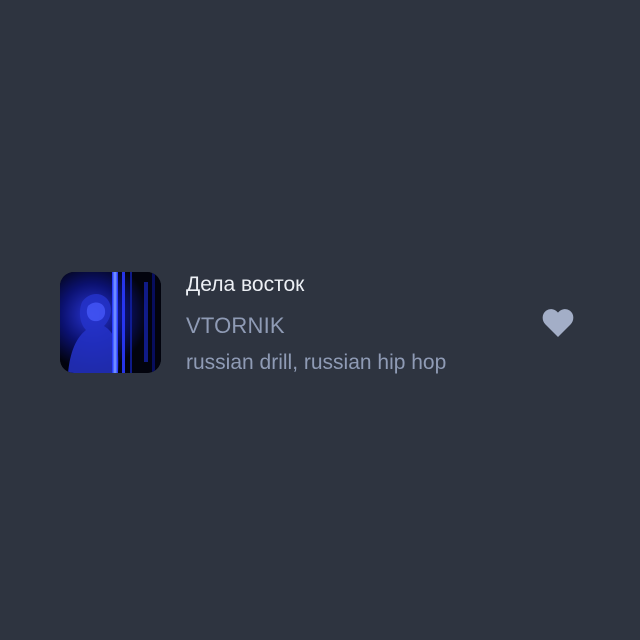  What do you see at coordinates (110, 322) in the screenshot?
I see `album-cover-image` at bounding box center [110, 322].